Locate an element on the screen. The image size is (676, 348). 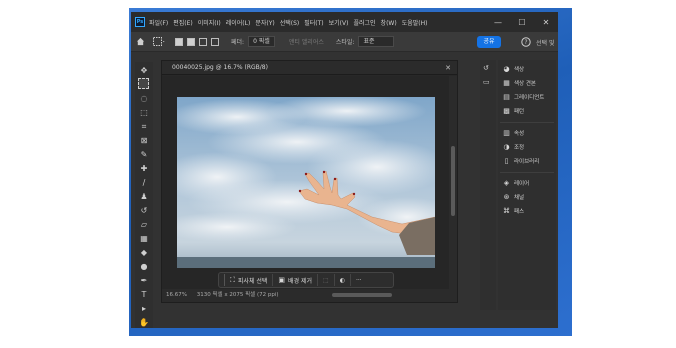
select-subject-button: ⛶ 피사체 선택 is located at coordinates (249, 280).